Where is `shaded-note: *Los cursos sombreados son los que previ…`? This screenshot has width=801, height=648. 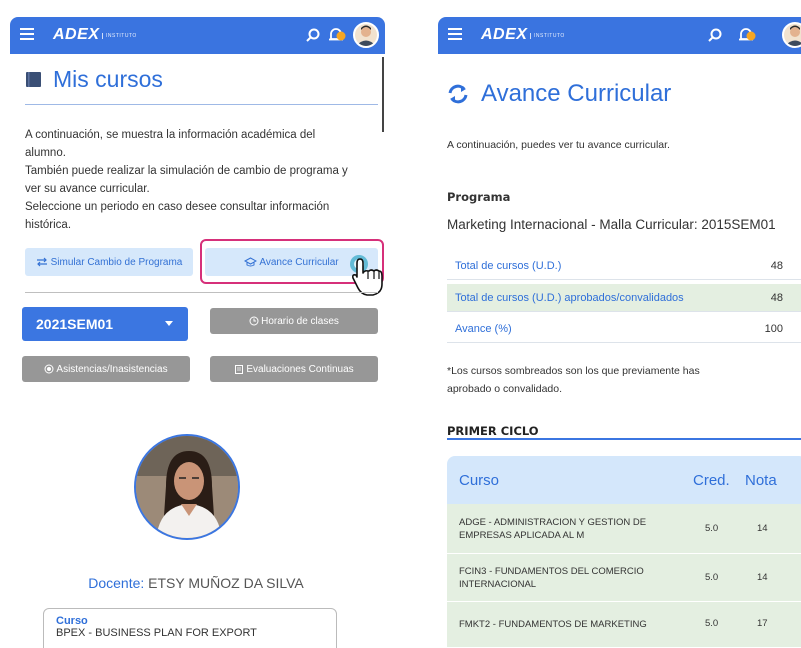
shaded-note: *Los cursos sombreados son los que previ… is located at coordinates (622, 380).